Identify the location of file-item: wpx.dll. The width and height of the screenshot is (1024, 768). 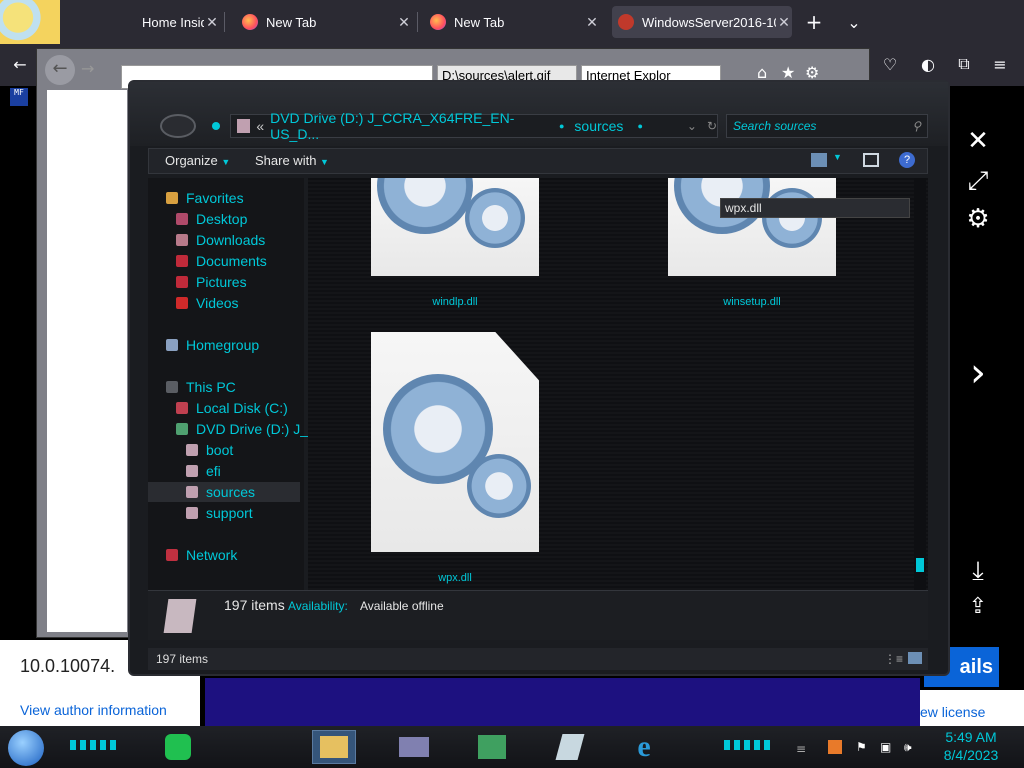
(456, 459).